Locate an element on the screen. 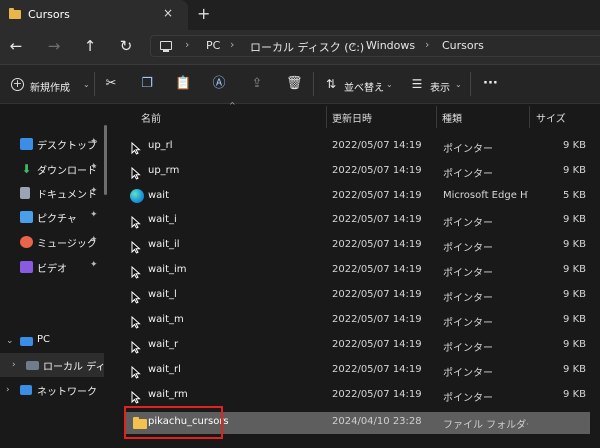 Image resolution: width=600 pixels, height=448 pixels. file-size: 5 KB is located at coordinates (574, 195).